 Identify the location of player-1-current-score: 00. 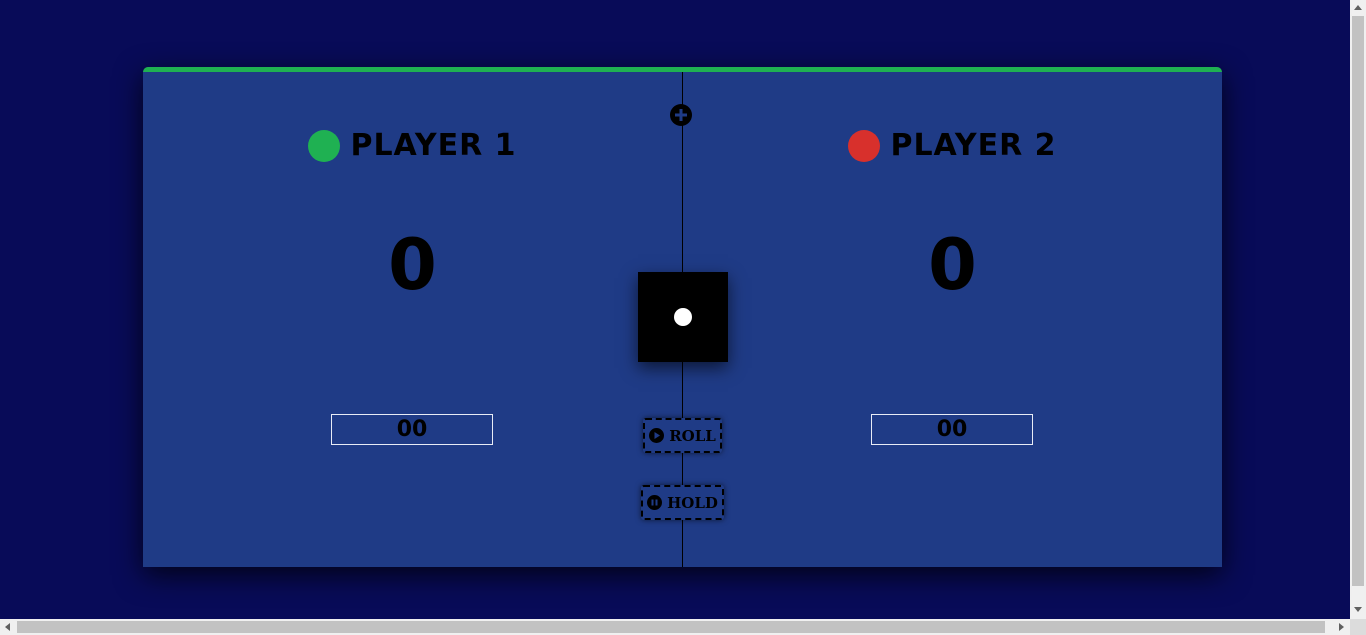
(412, 429).